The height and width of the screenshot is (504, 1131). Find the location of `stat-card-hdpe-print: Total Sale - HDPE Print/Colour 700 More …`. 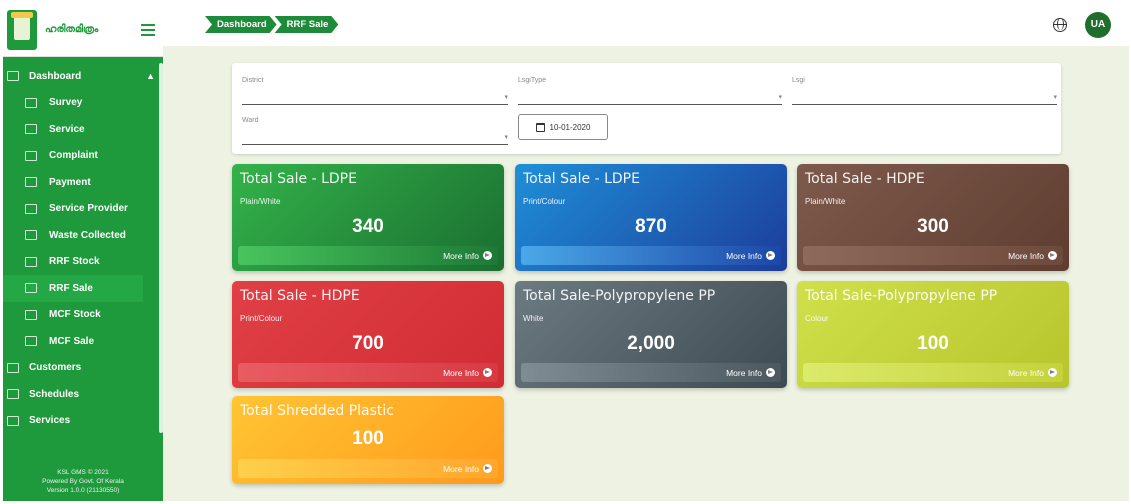

stat-card-hdpe-print: Total Sale - HDPE Print/Colour 700 More … is located at coordinates (368, 334).